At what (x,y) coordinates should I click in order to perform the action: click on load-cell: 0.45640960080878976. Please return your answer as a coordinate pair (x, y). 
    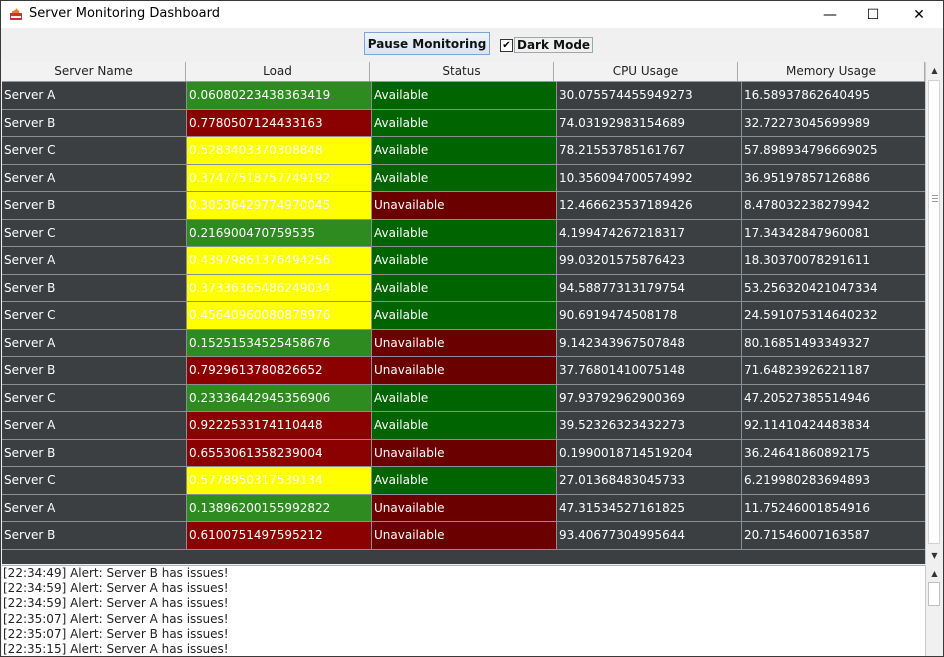
    Looking at the image, I should click on (279, 315).